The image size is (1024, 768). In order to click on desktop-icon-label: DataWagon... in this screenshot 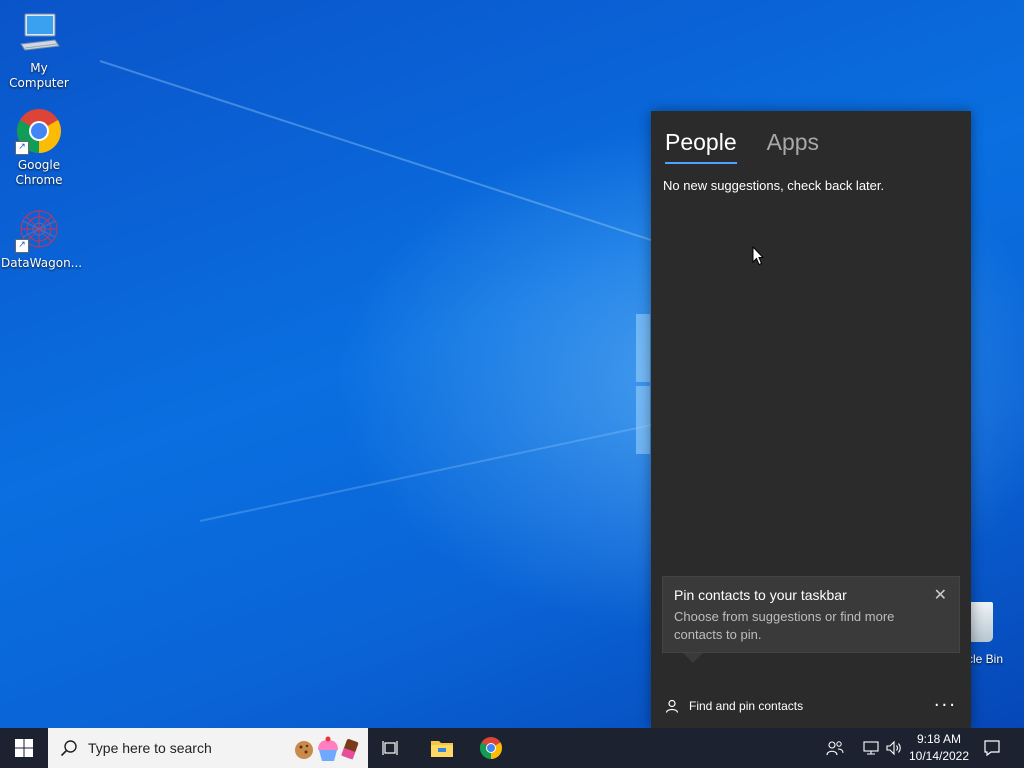, I will do `click(42, 263)`.